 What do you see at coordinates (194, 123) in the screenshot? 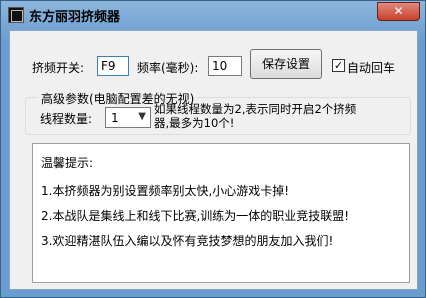
I see `thread-hint-line2: 器,最多为10个!` at bounding box center [194, 123].